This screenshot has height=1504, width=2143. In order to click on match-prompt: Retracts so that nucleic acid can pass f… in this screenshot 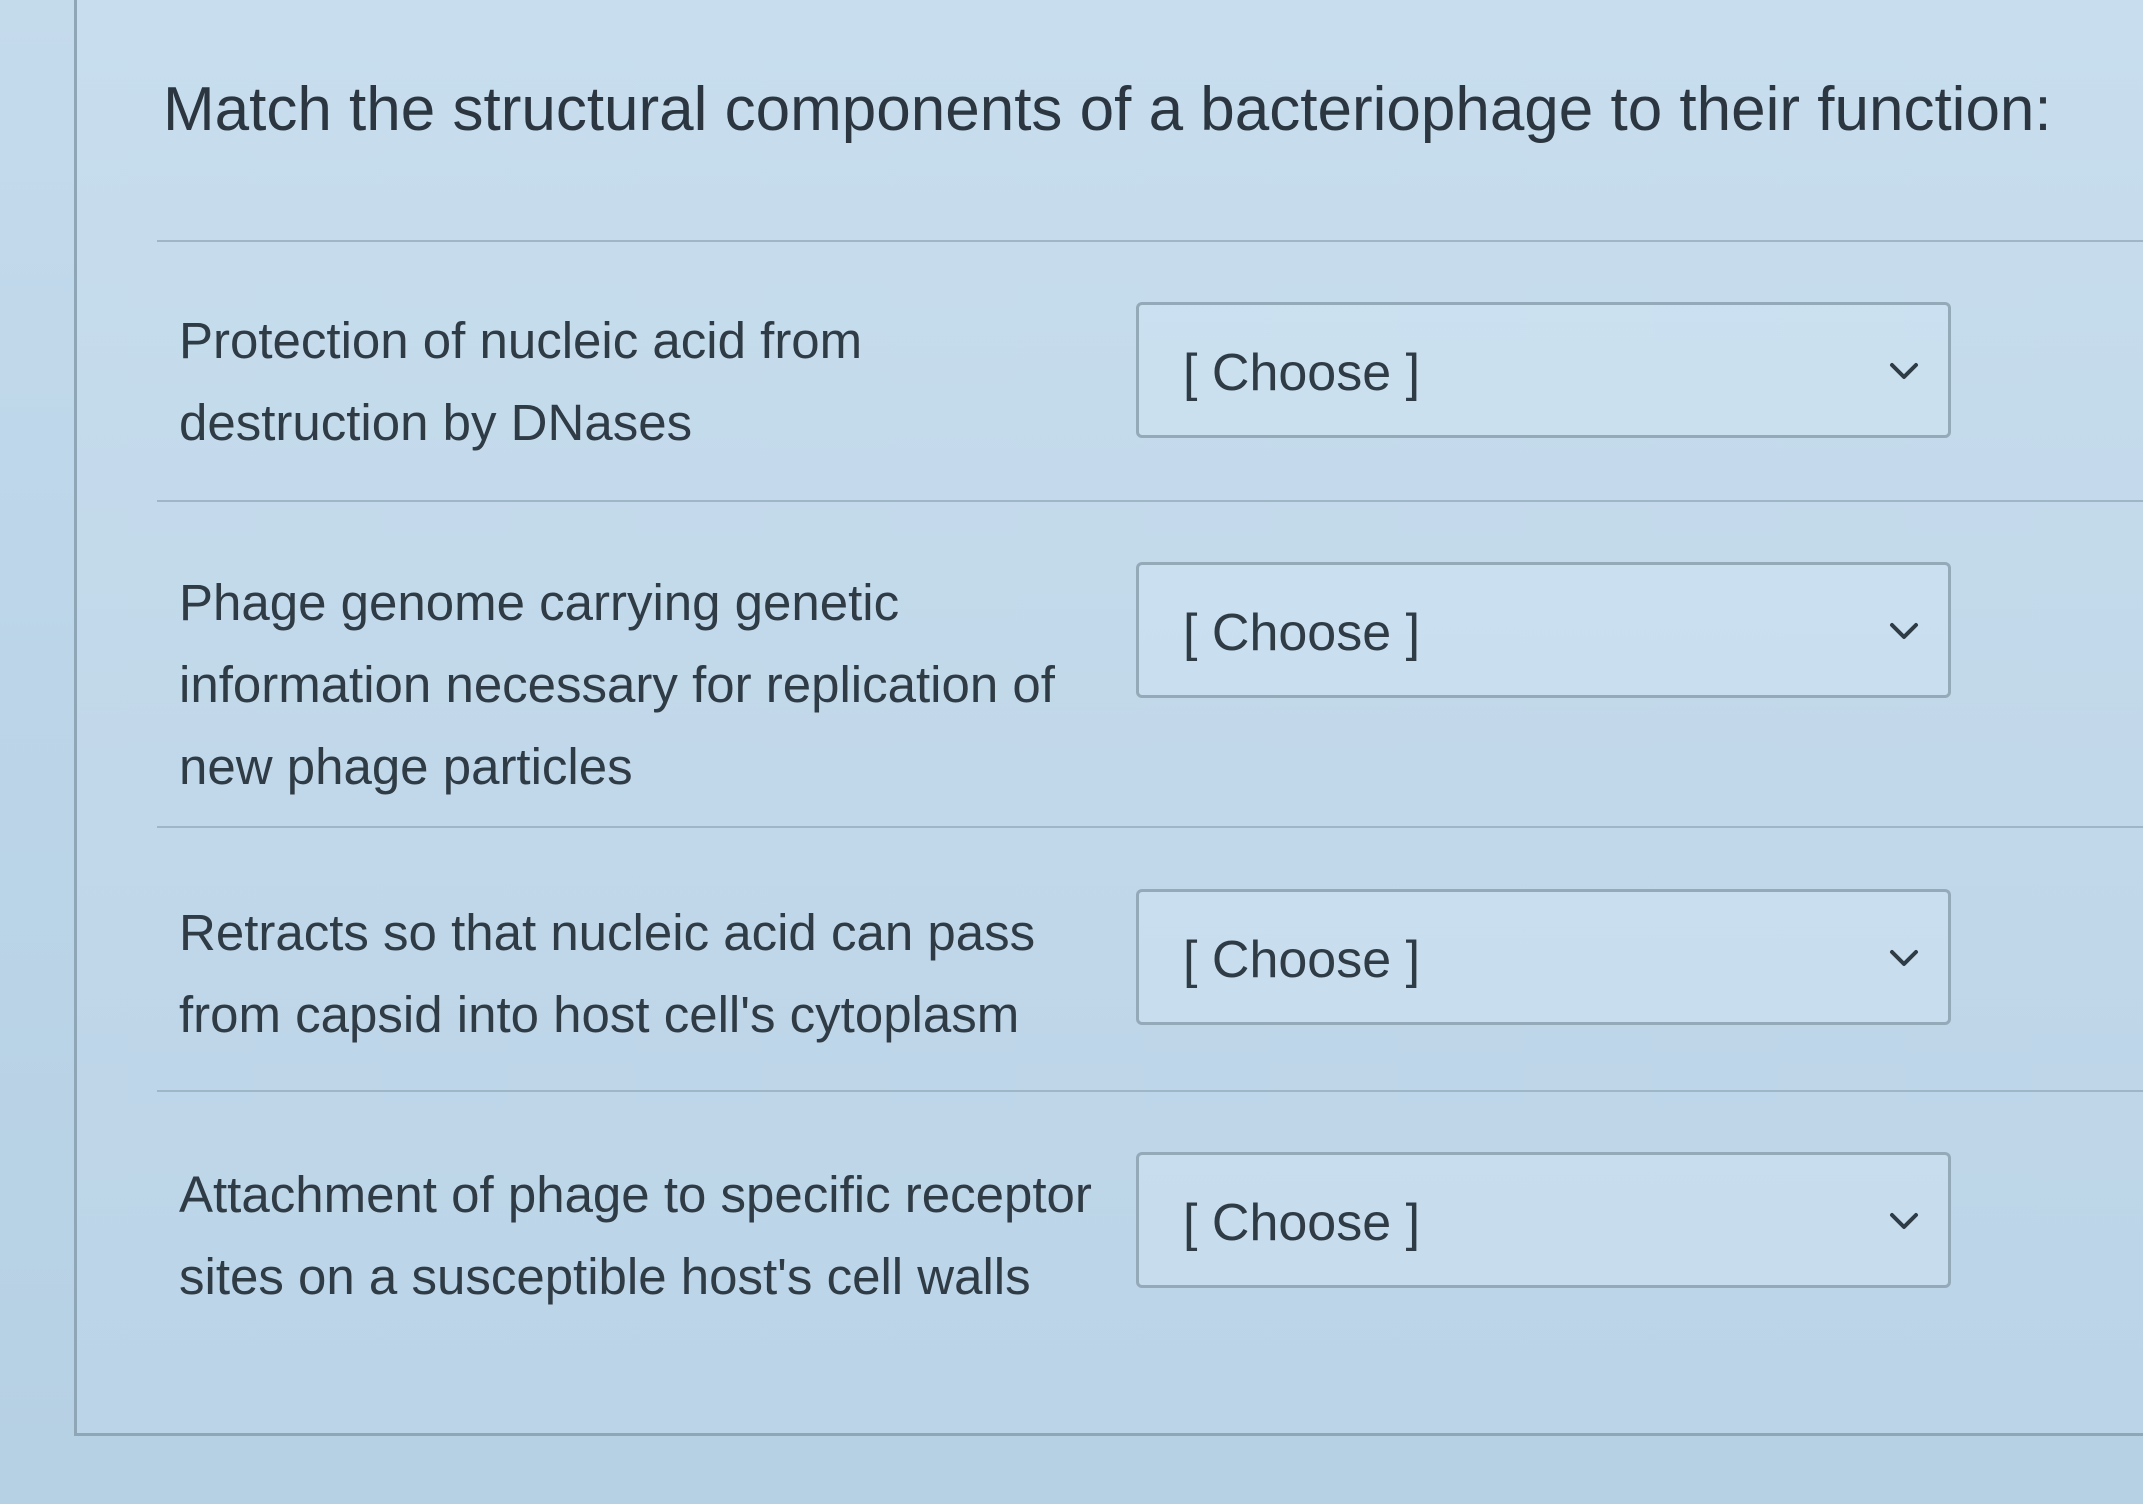, I will do `click(607, 973)`.